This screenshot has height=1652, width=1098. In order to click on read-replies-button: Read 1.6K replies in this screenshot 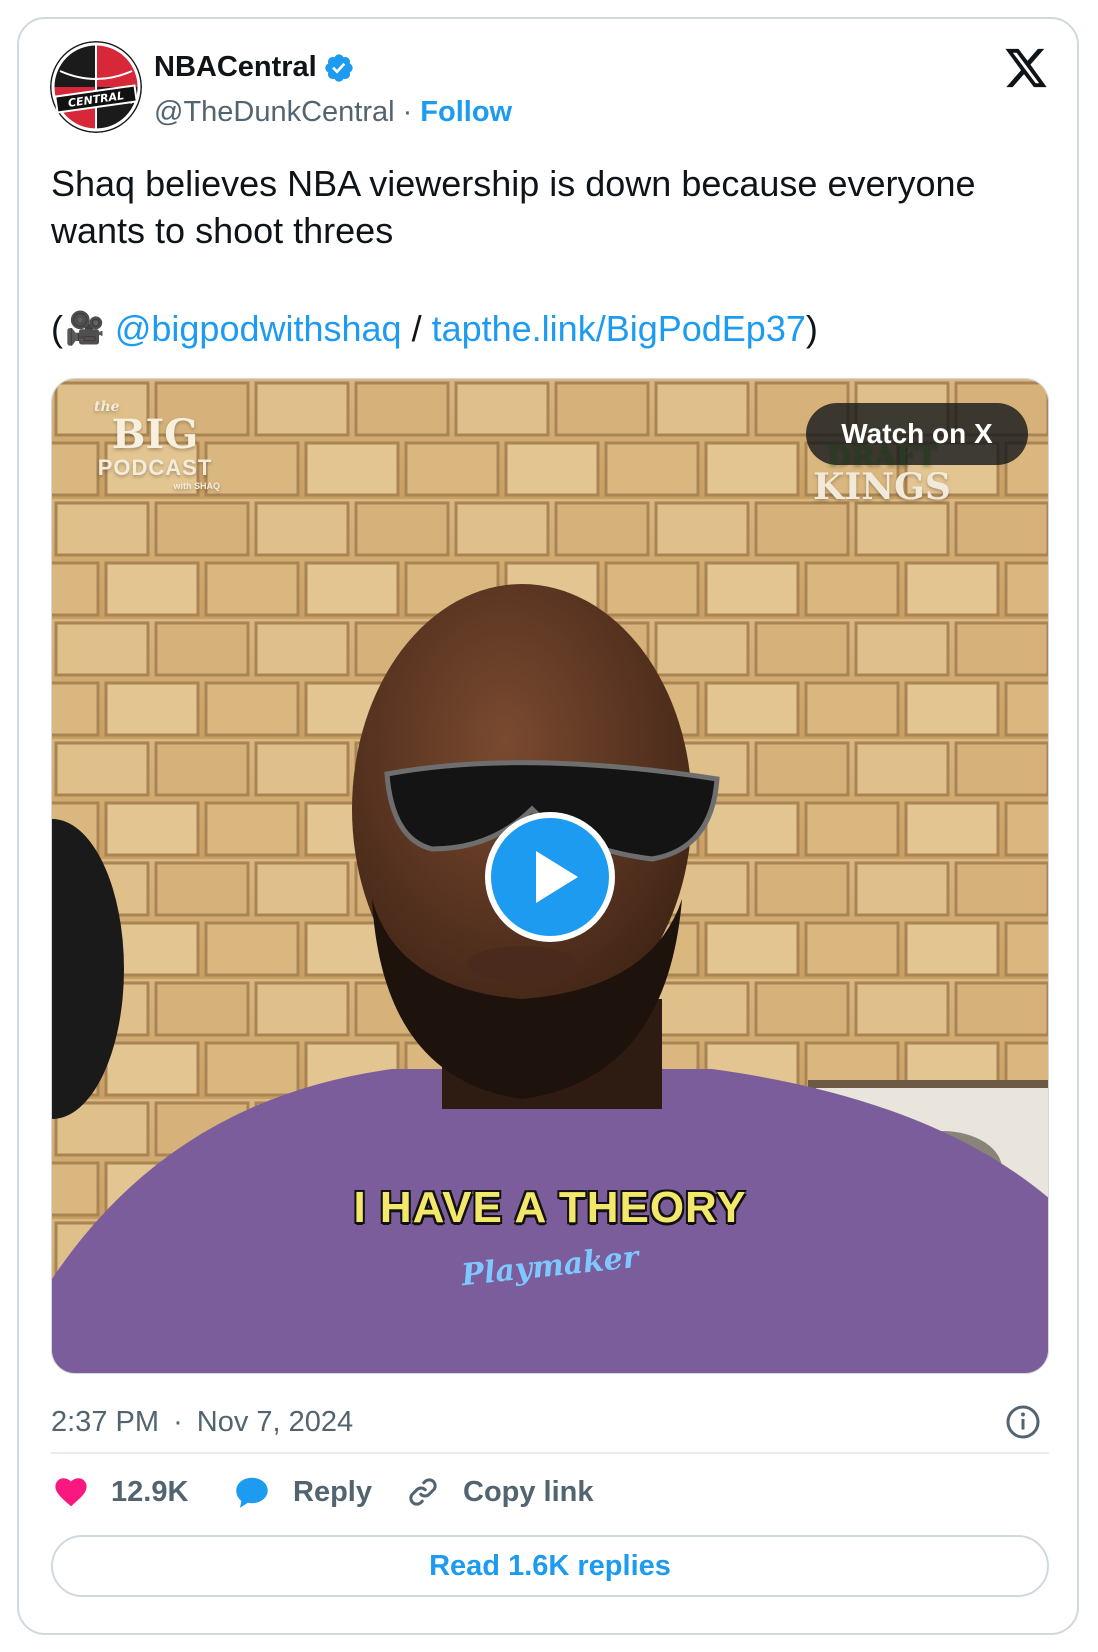, I will do `click(550, 1566)`.